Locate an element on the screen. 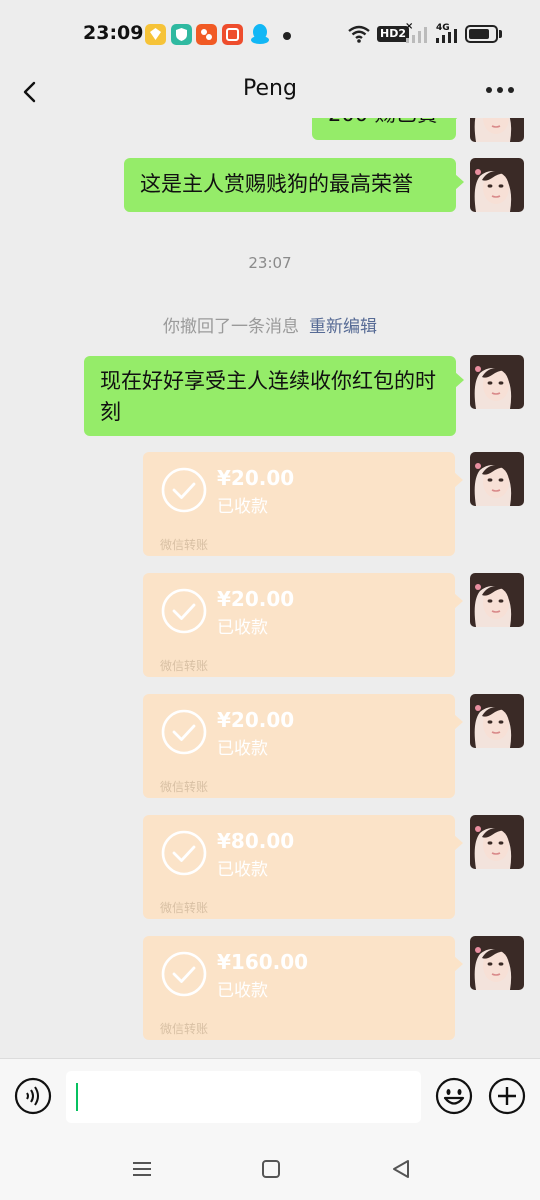 The height and width of the screenshot is (1200, 540). triangle-back-icon is located at coordinates (401, 1169).